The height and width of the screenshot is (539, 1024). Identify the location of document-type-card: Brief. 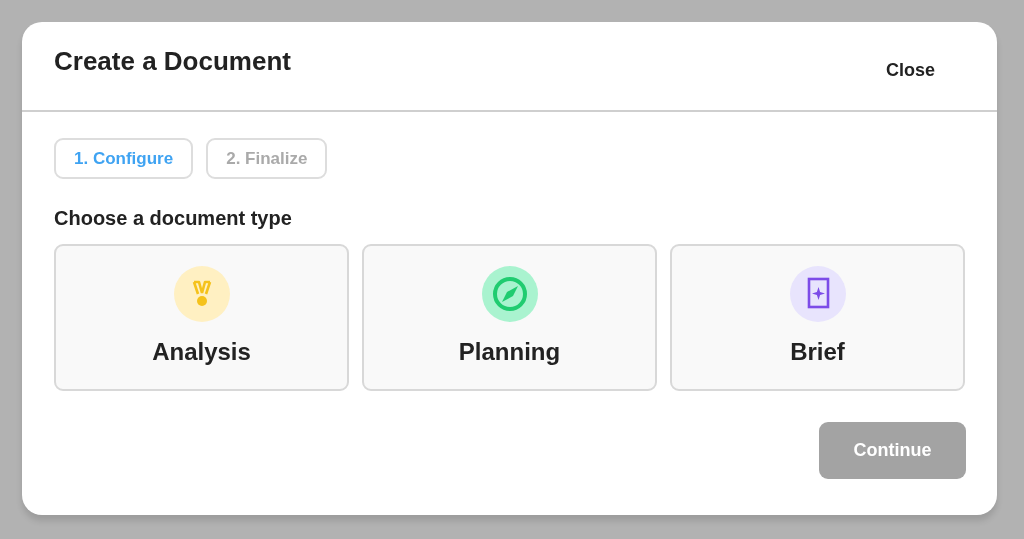
(817, 317).